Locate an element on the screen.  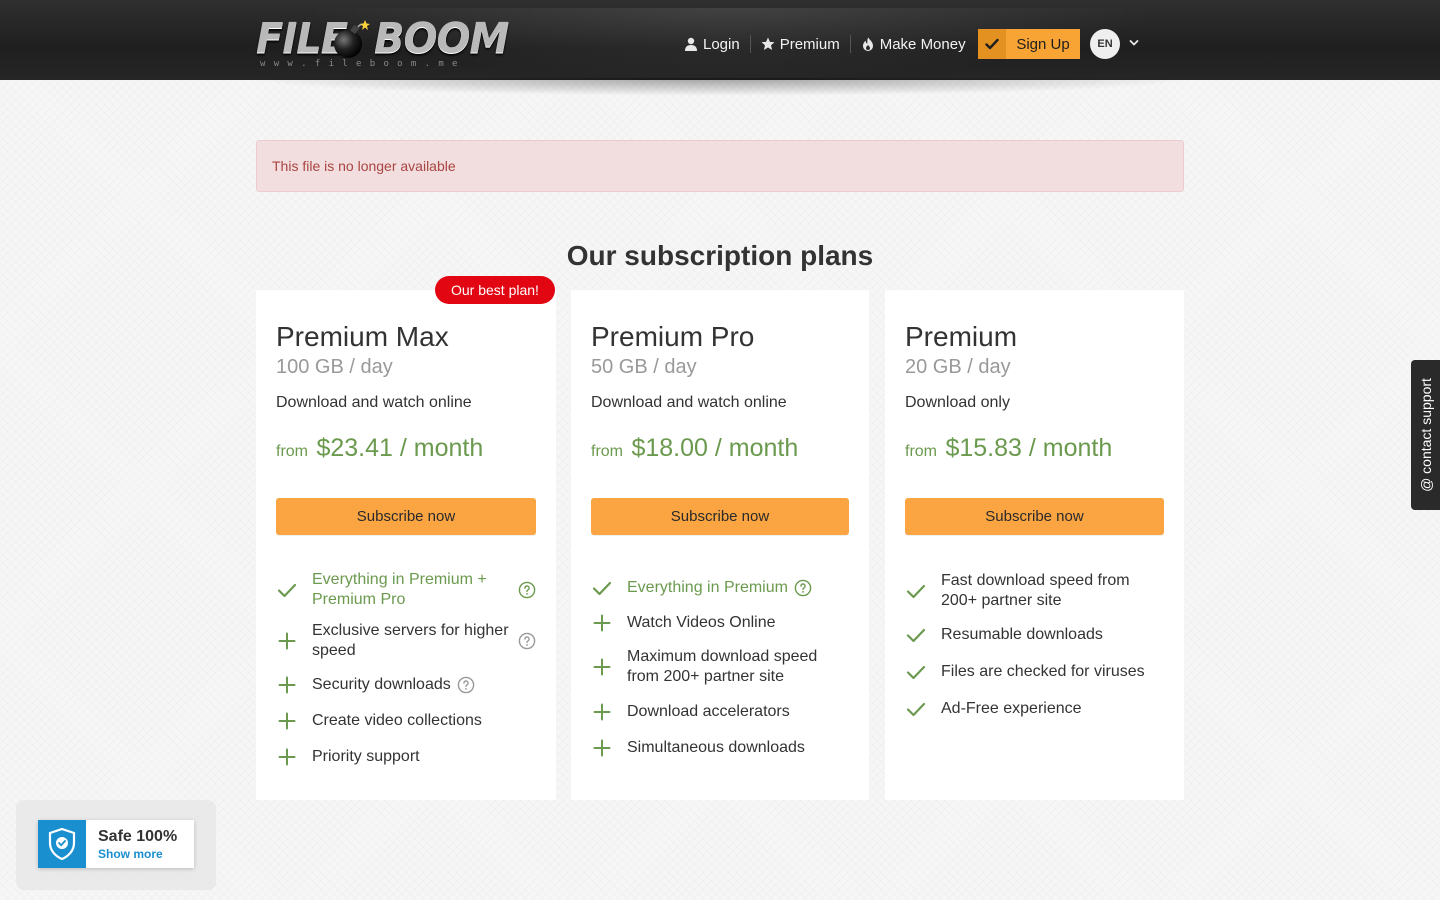
feature-text: Everything in Premium + Premium Pro is located at coordinates (399, 589).